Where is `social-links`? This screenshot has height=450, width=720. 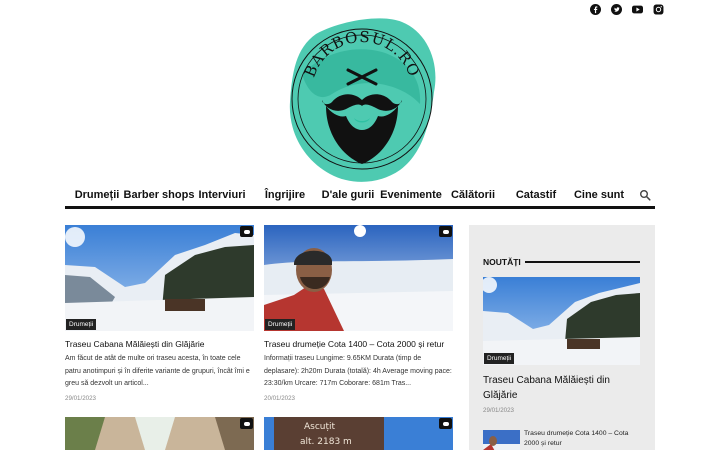 social-links is located at coordinates (627, 9).